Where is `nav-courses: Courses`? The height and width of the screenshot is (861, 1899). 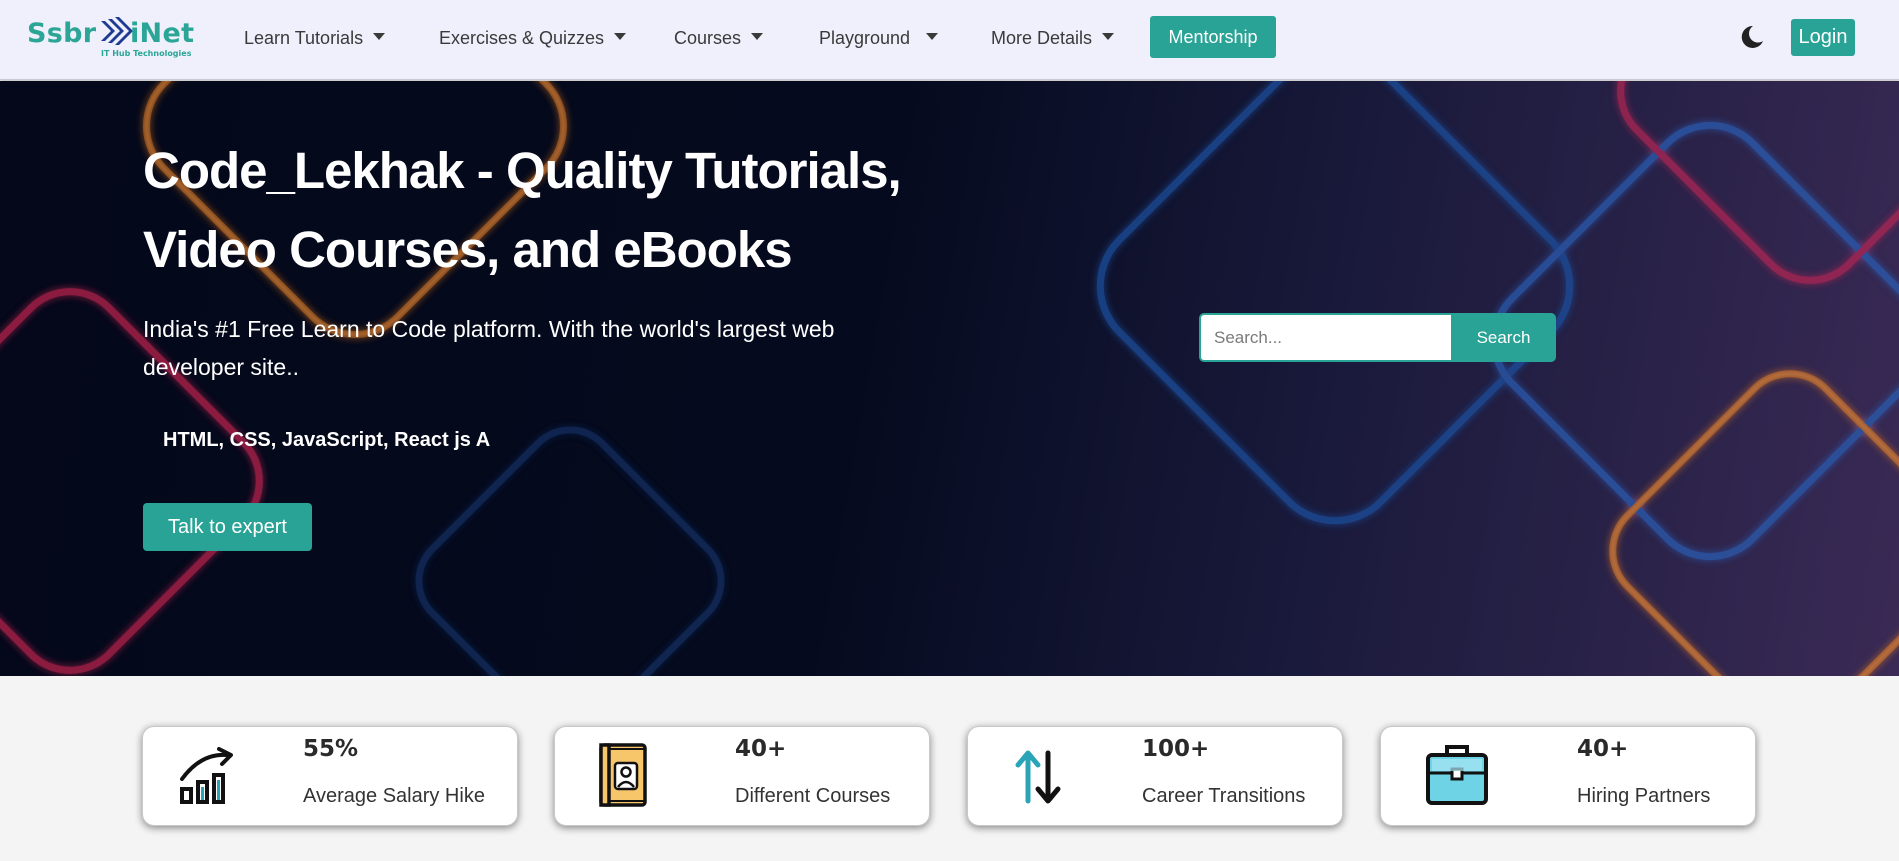
nav-courses: Courses is located at coordinates (719, 38).